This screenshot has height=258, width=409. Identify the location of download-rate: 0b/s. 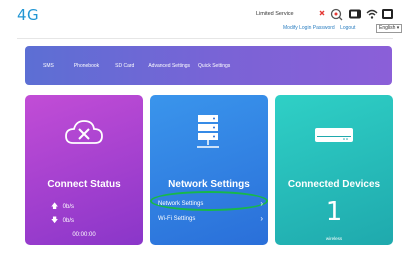
(68, 221).